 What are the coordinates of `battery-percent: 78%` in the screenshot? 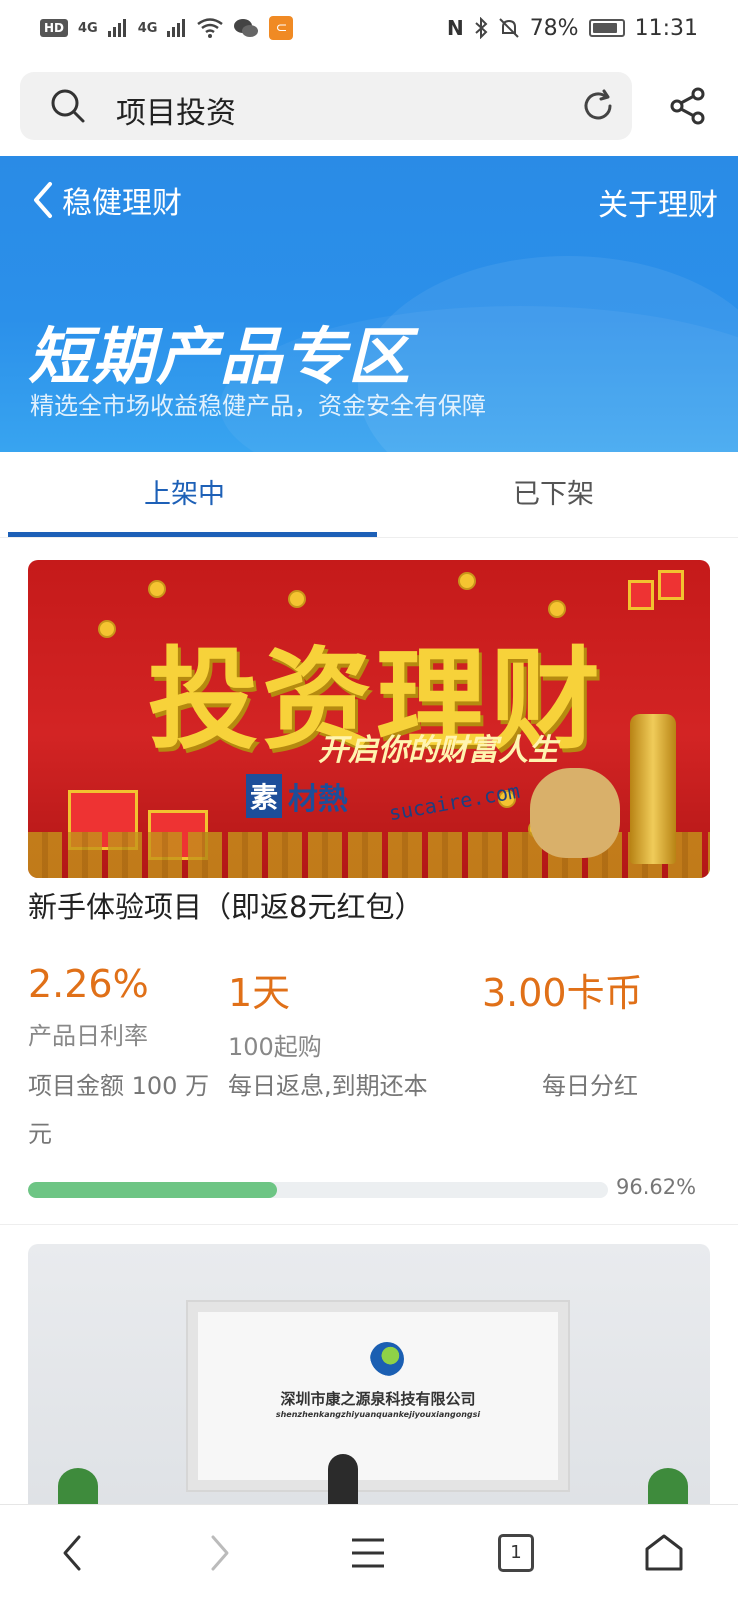 It's located at (554, 28).